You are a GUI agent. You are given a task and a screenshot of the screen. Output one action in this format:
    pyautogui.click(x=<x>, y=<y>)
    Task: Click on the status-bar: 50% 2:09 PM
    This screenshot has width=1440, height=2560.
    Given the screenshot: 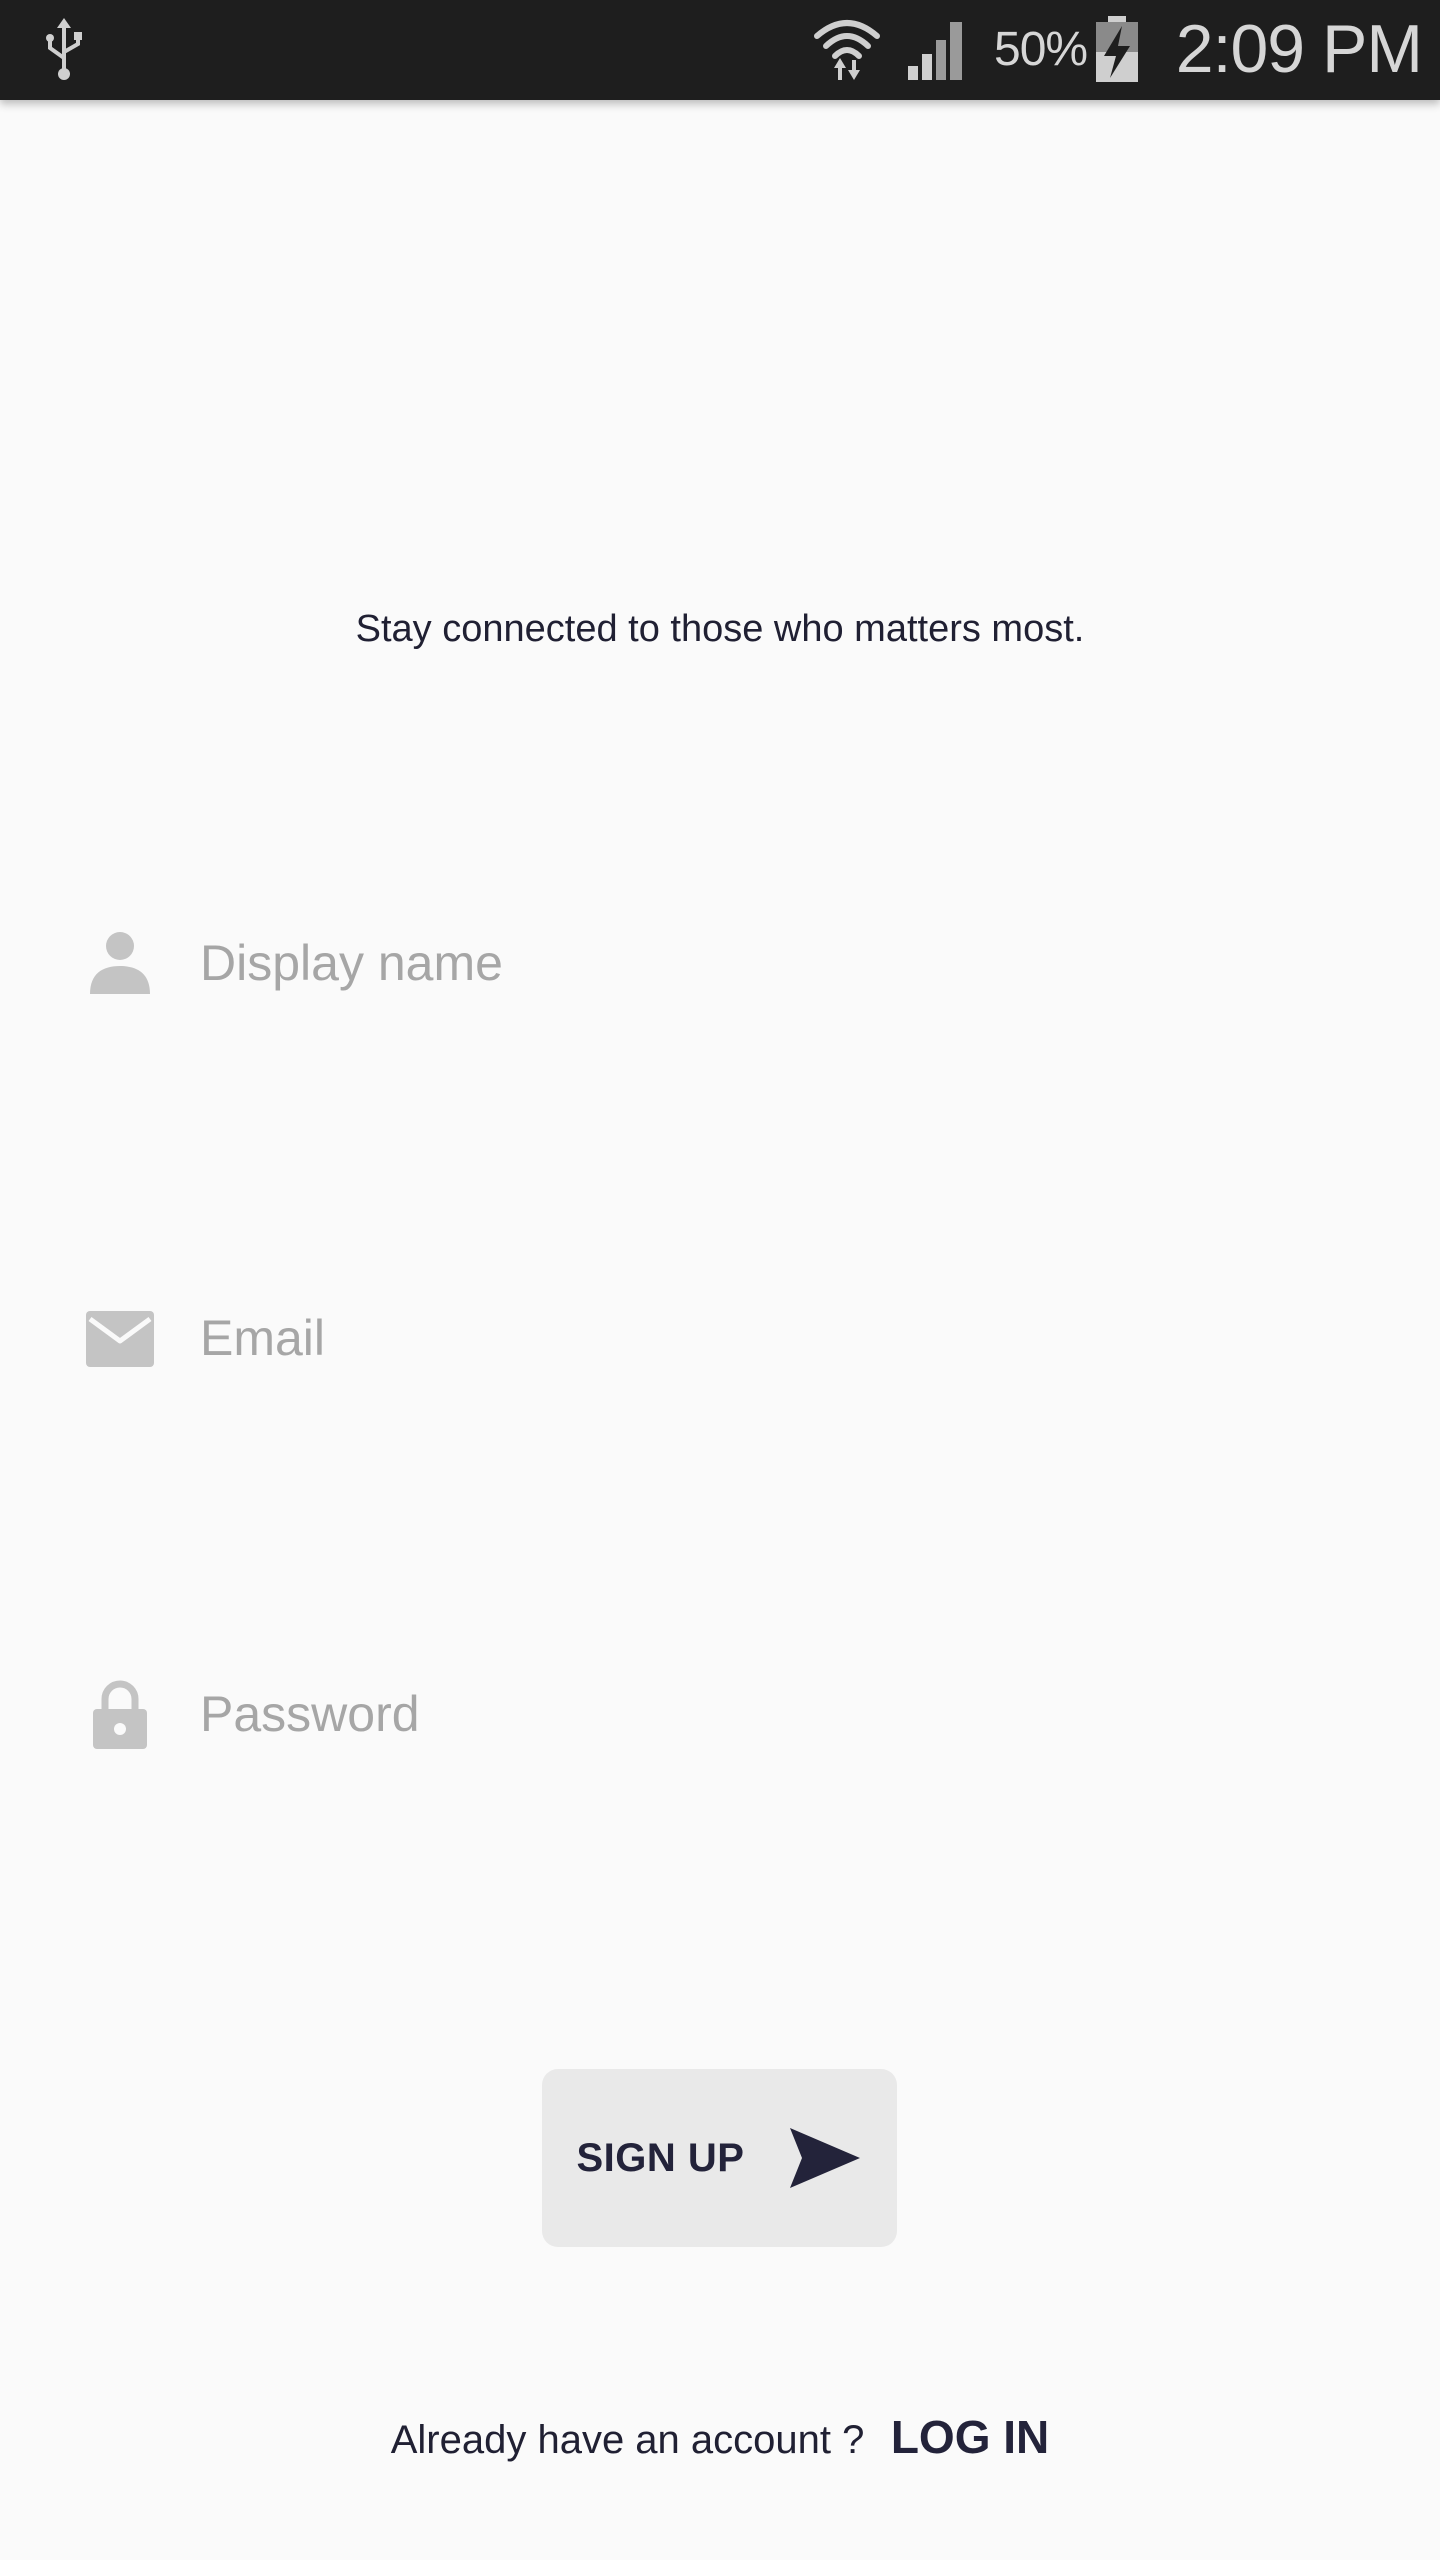 What is the action you would take?
    pyautogui.click(x=720, y=50)
    